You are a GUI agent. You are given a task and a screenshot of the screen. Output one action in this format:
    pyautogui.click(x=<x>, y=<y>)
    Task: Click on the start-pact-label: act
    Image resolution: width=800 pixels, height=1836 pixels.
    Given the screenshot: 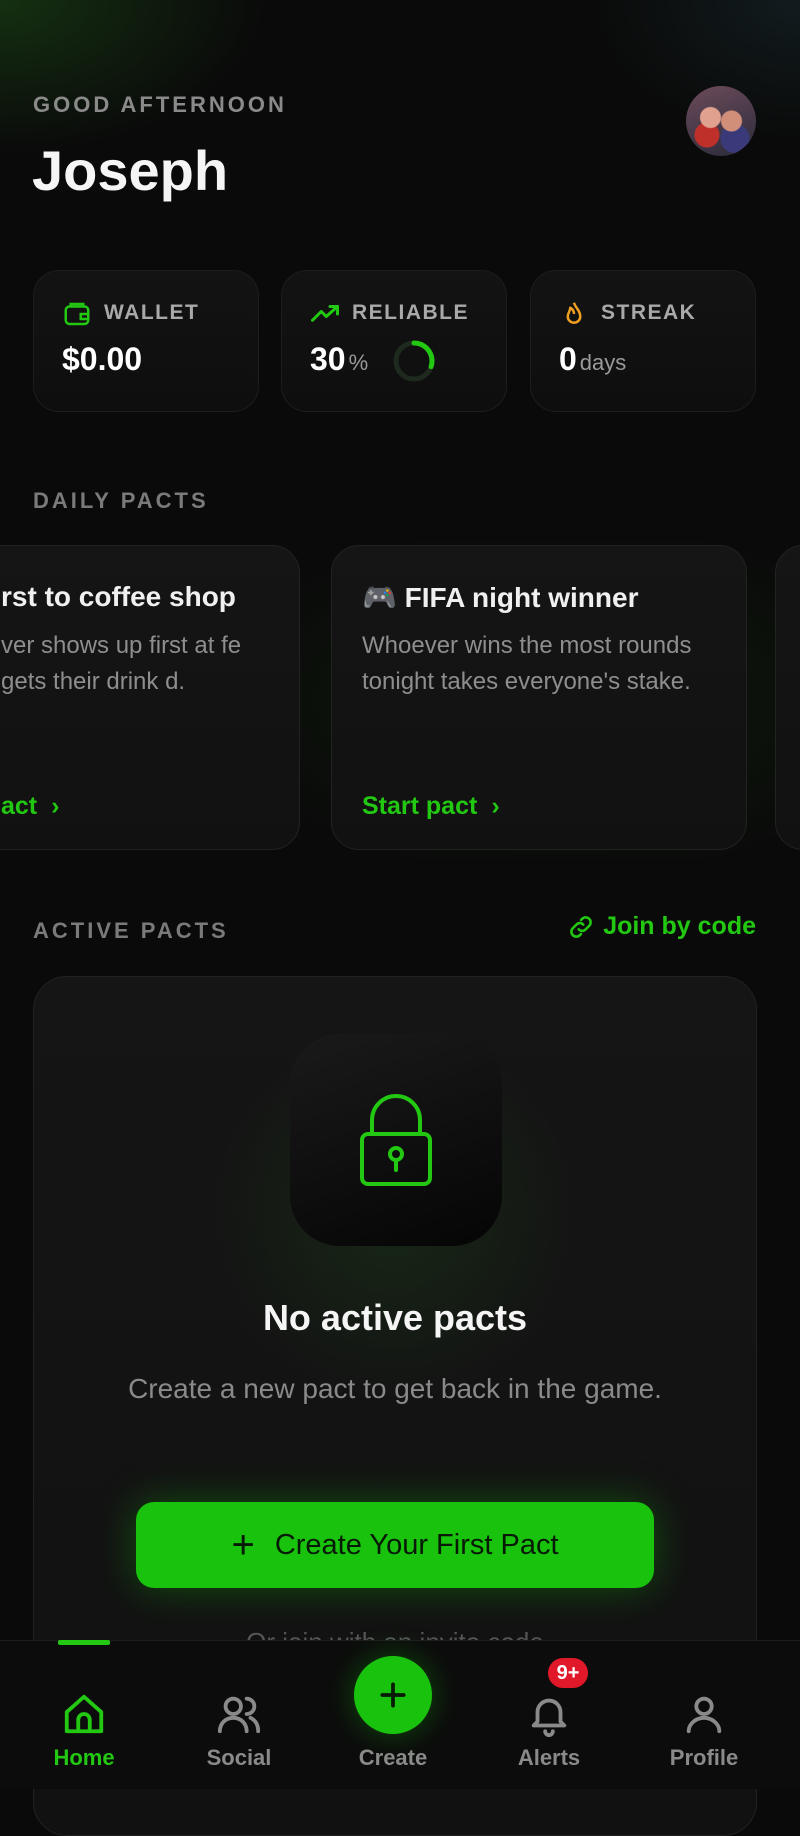 What is the action you would take?
    pyautogui.click(x=19, y=806)
    